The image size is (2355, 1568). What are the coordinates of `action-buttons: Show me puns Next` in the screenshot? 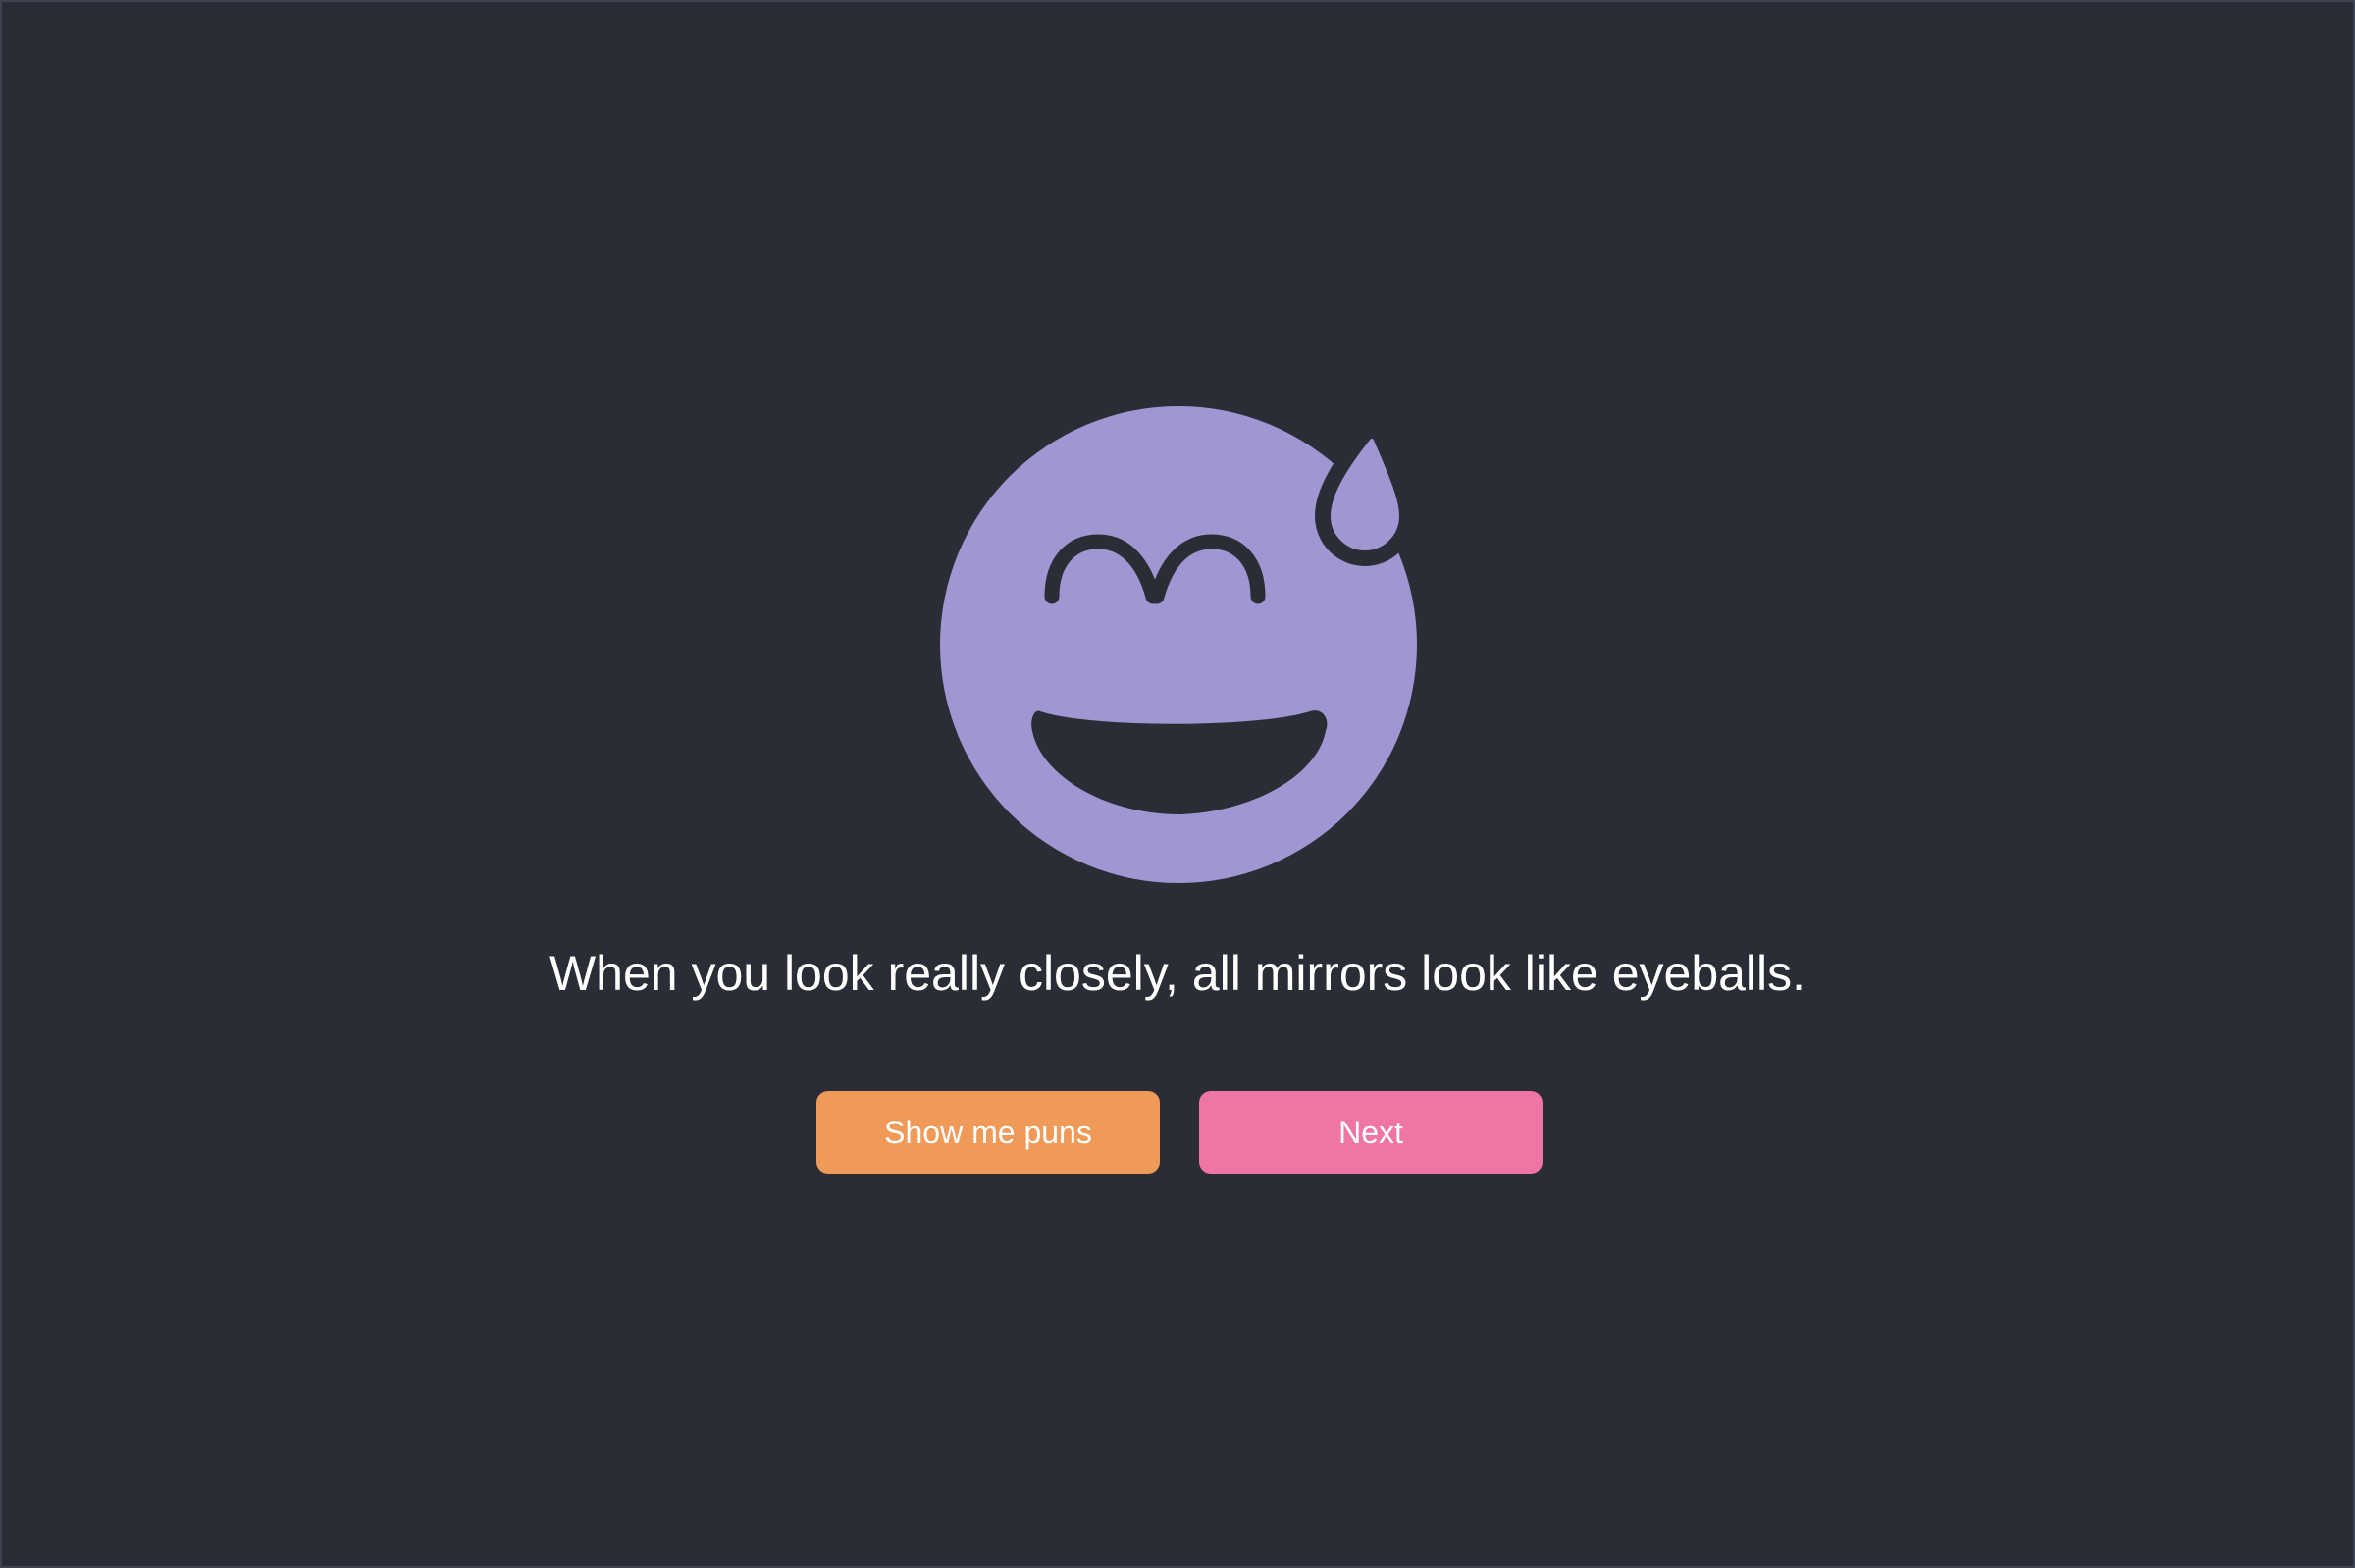 It's located at (1179, 1132).